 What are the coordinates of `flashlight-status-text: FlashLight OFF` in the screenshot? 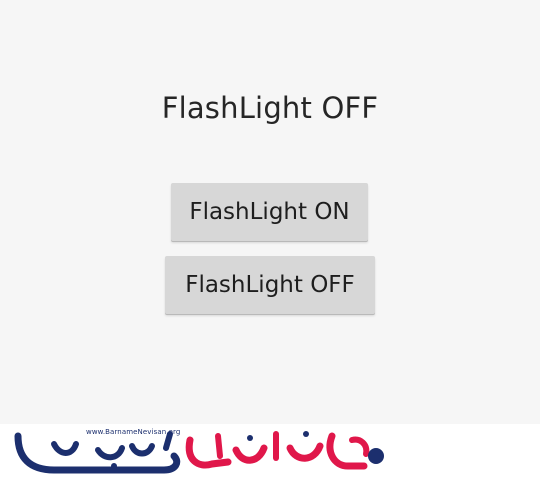 It's located at (270, 108).